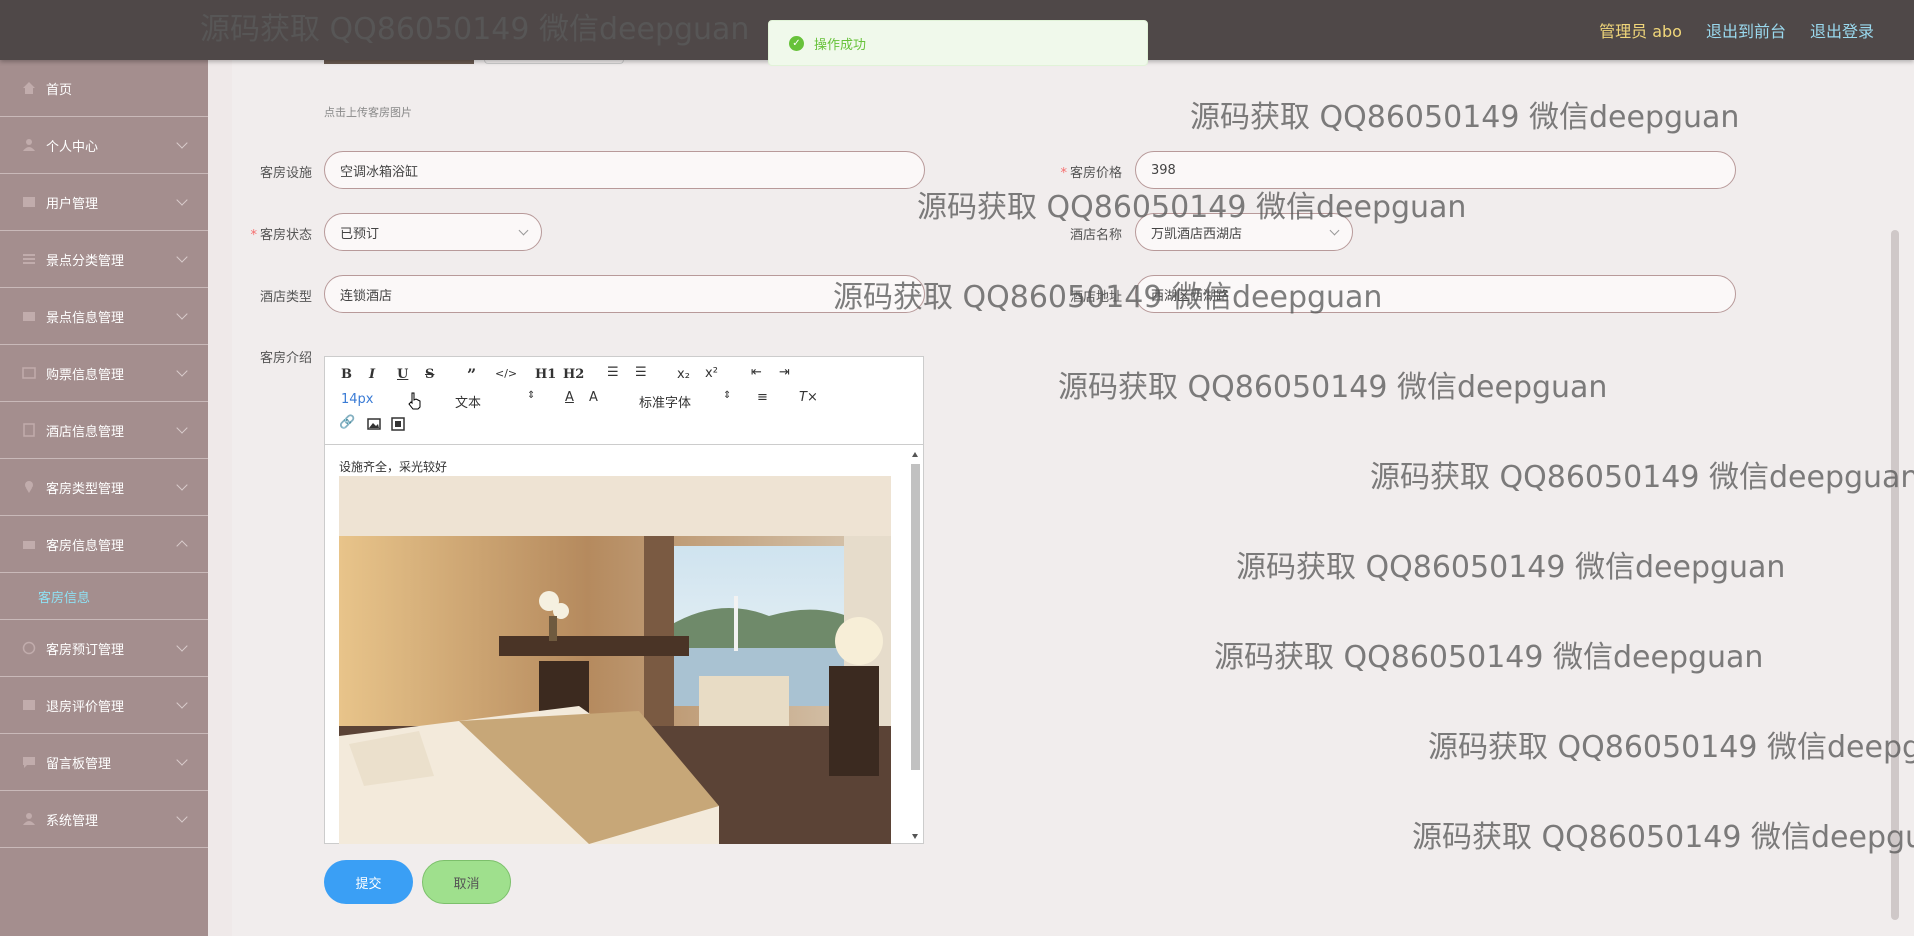 This screenshot has height=936, width=1914. I want to click on facility-label: 客房设施, so click(285, 173).